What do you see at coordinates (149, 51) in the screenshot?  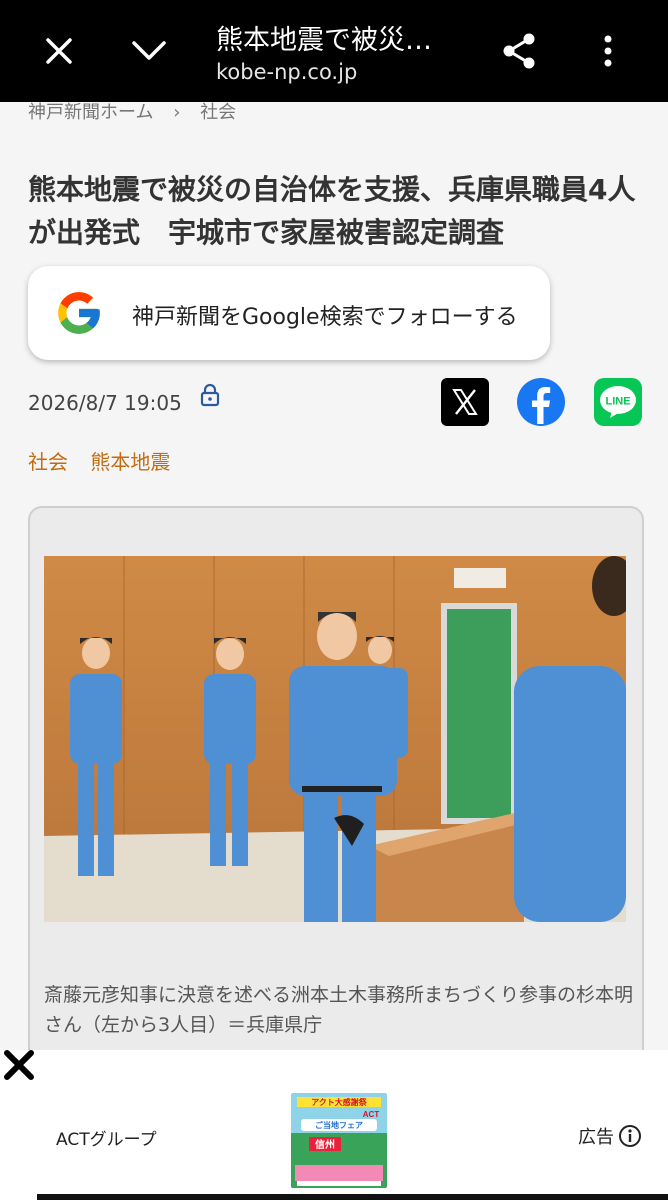 I see `chevron-down-icon` at bounding box center [149, 51].